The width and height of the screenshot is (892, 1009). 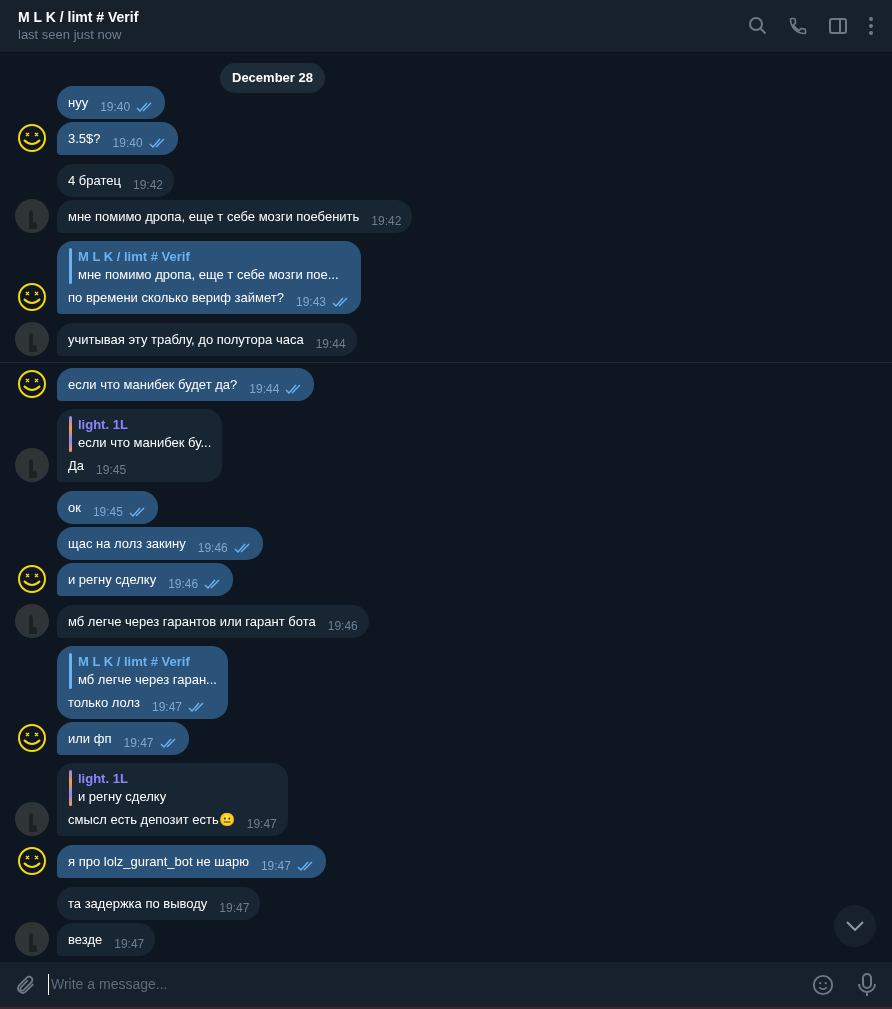 What do you see at coordinates (25, 984) in the screenshot?
I see `paperclip-icon` at bounding box center [25, 984].